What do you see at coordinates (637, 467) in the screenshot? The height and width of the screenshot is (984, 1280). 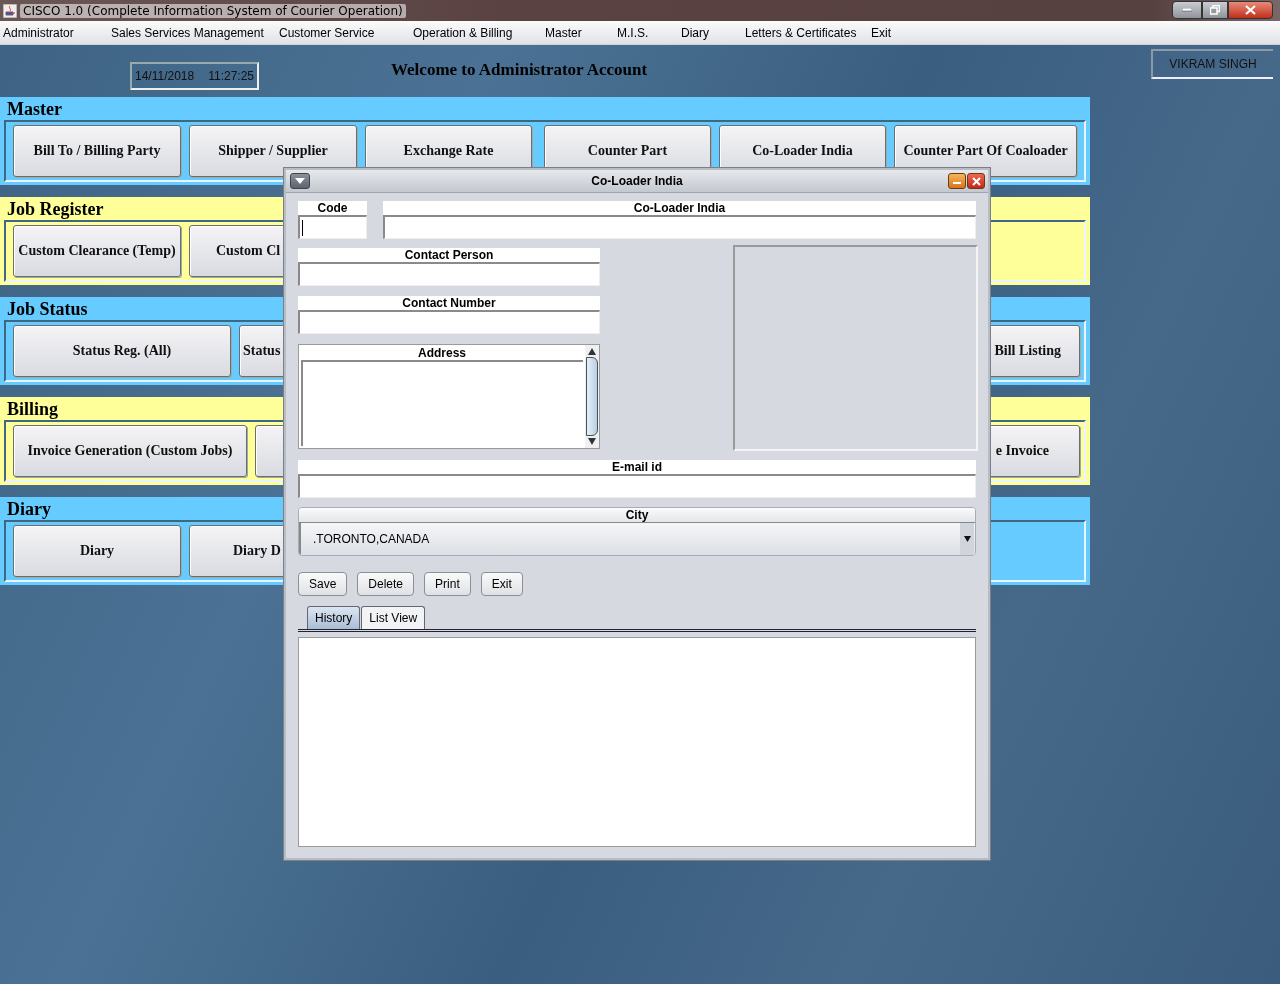 I see `field-label: E-mail id` at bounding box center [637, 467].